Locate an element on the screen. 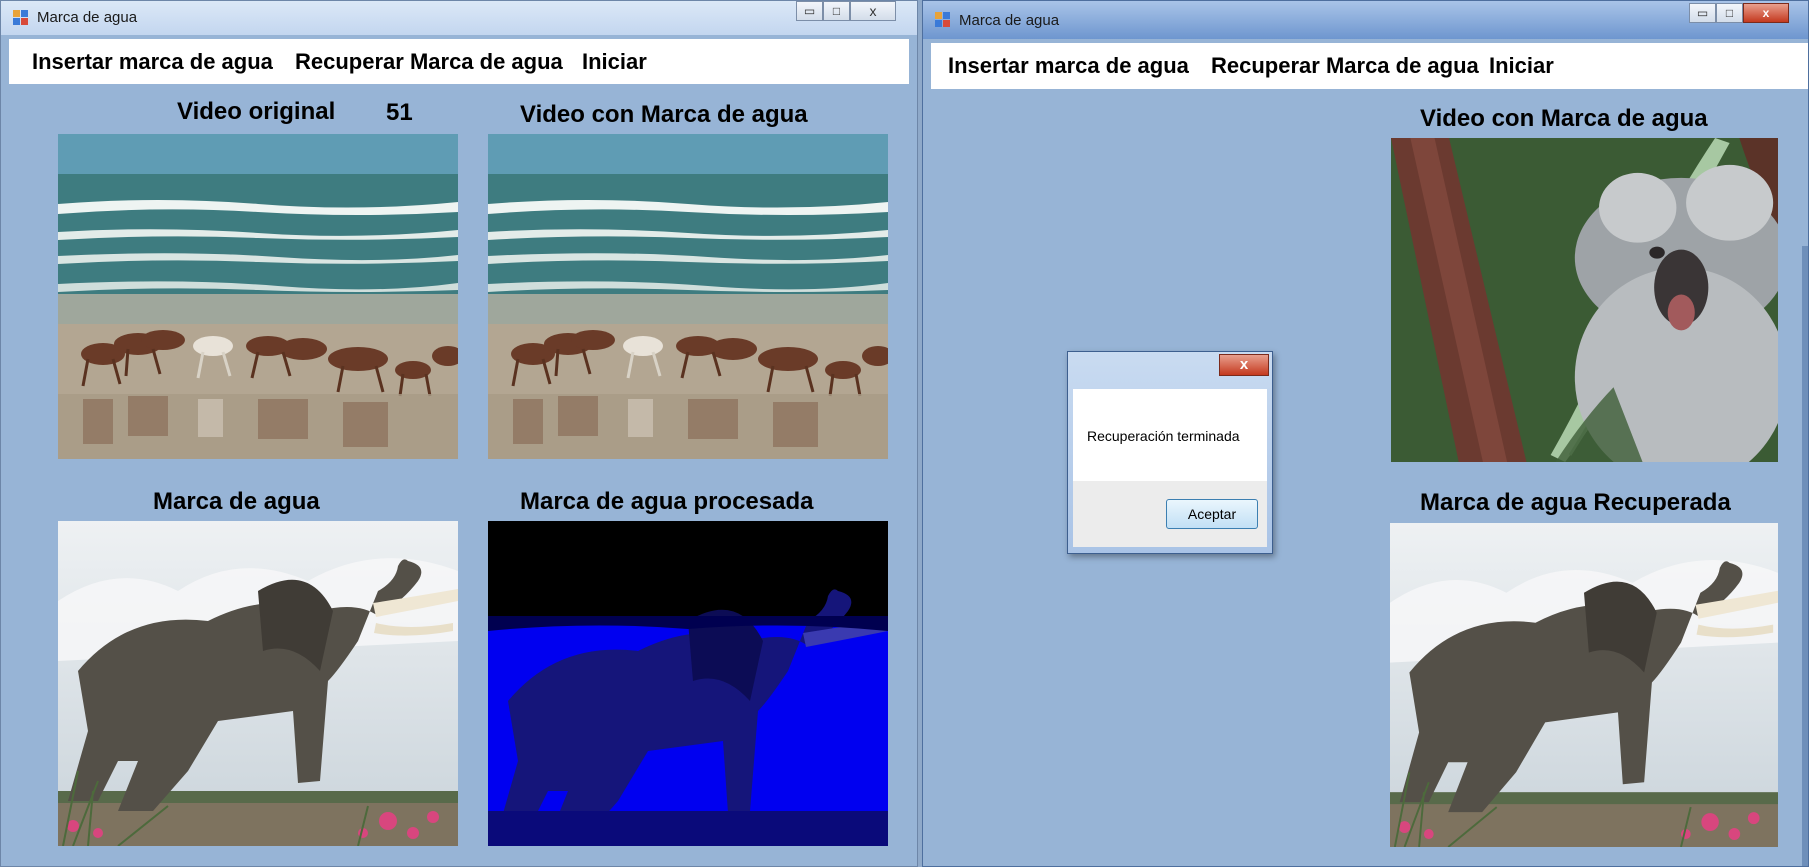 The width and height of the screenshot is (1809, 867). recovered-watermark-image is located at coordinates (1584, 685).